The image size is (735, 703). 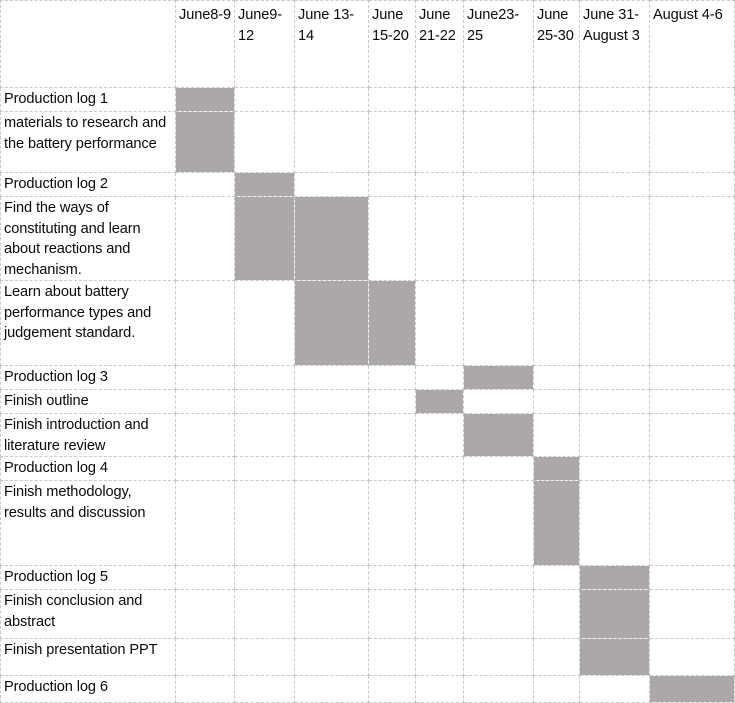 I want to click on column-header: June8-9, so click(x=205, y=44).